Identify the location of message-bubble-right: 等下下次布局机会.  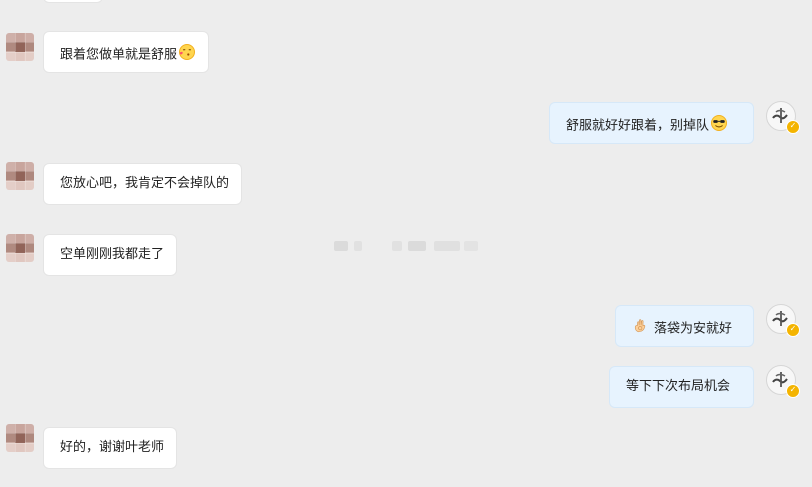
(681, 387).